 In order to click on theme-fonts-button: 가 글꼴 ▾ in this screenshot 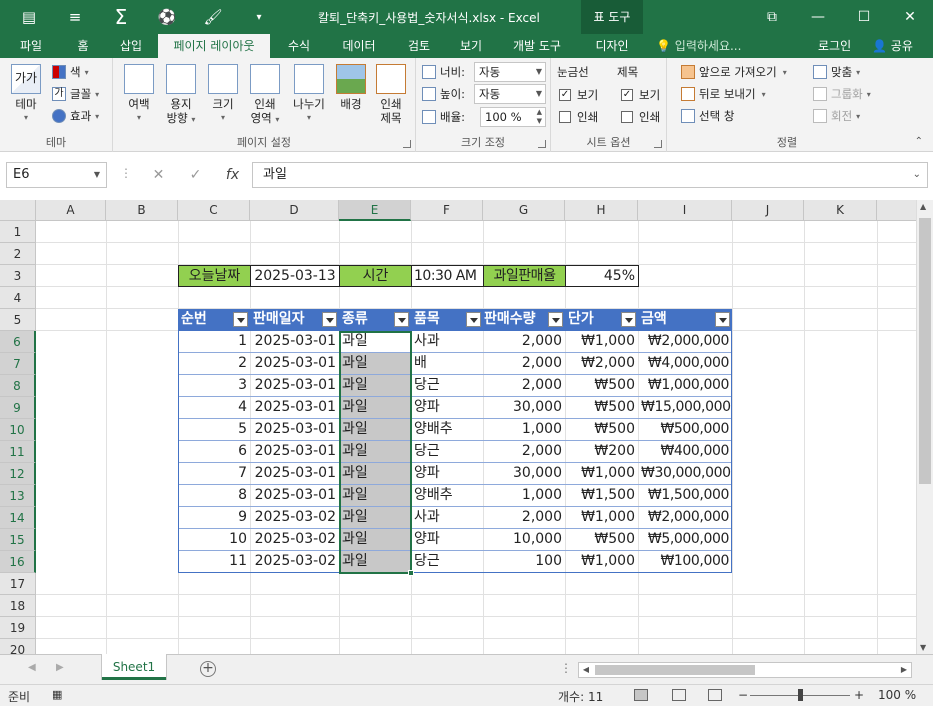, I will do `click(75, 94)`.